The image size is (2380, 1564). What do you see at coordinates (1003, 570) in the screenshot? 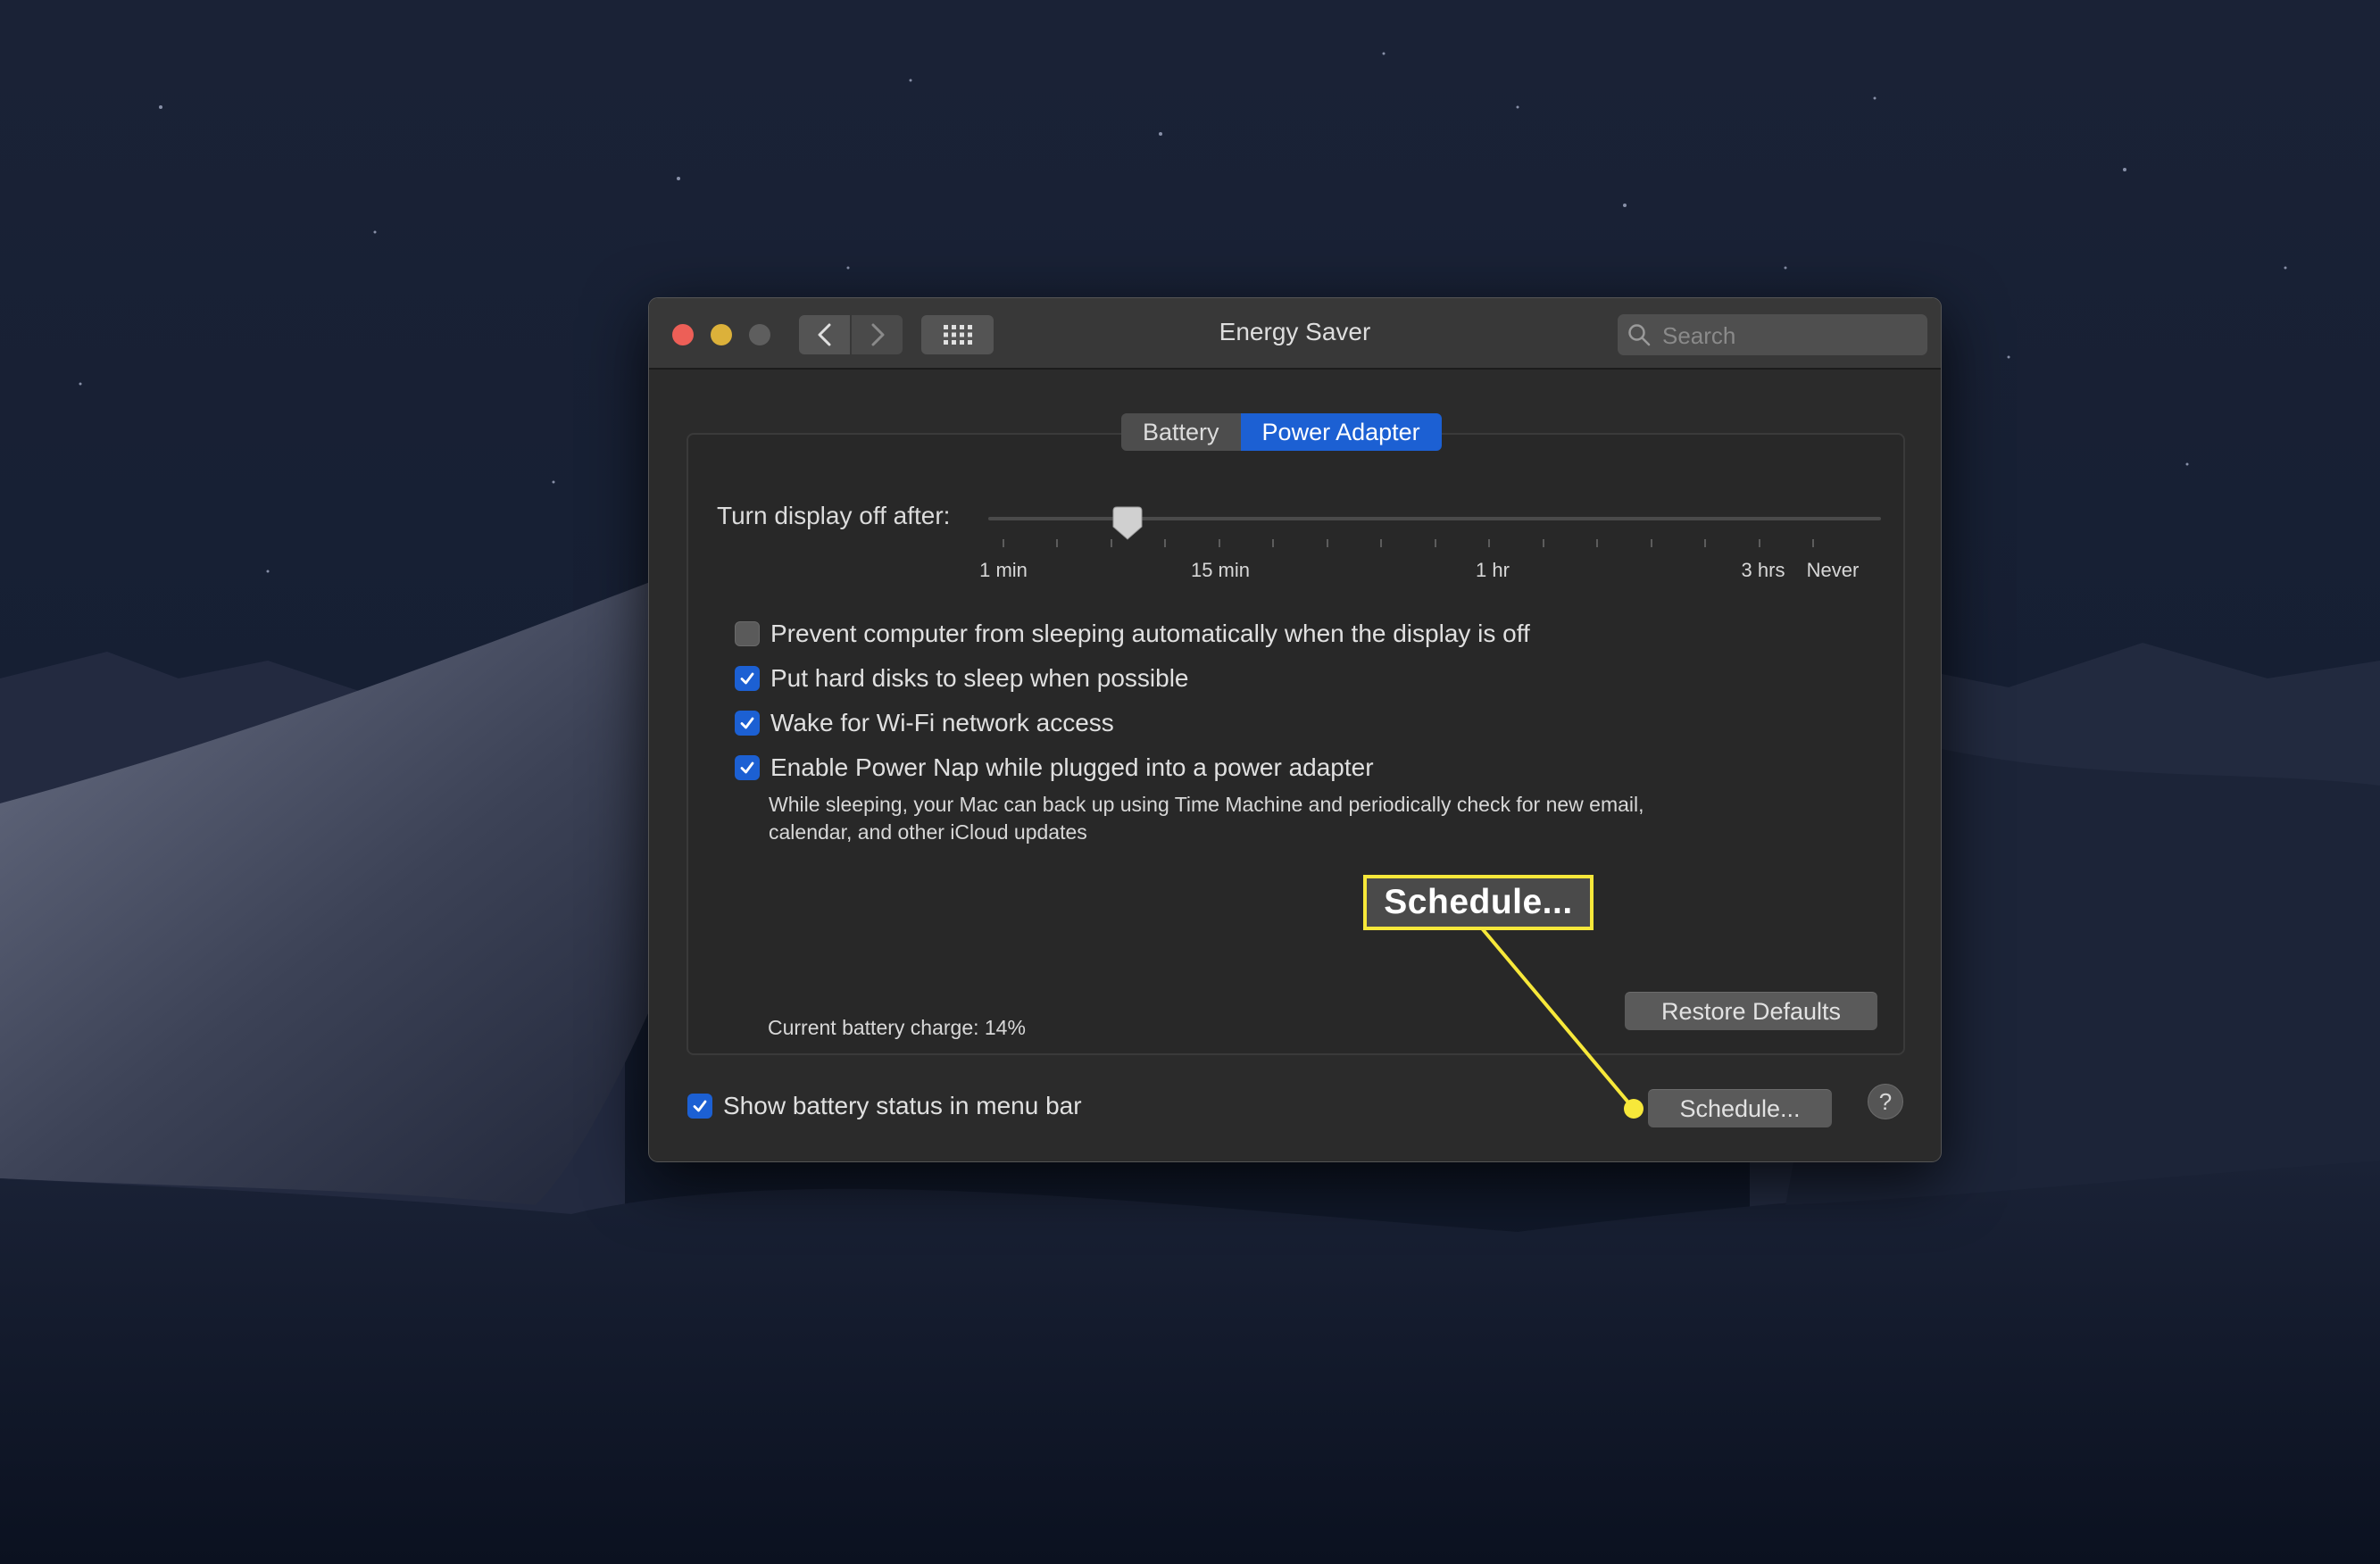
I see `tick-label-1-min: 1 min` at bounding box center [1003, 570].